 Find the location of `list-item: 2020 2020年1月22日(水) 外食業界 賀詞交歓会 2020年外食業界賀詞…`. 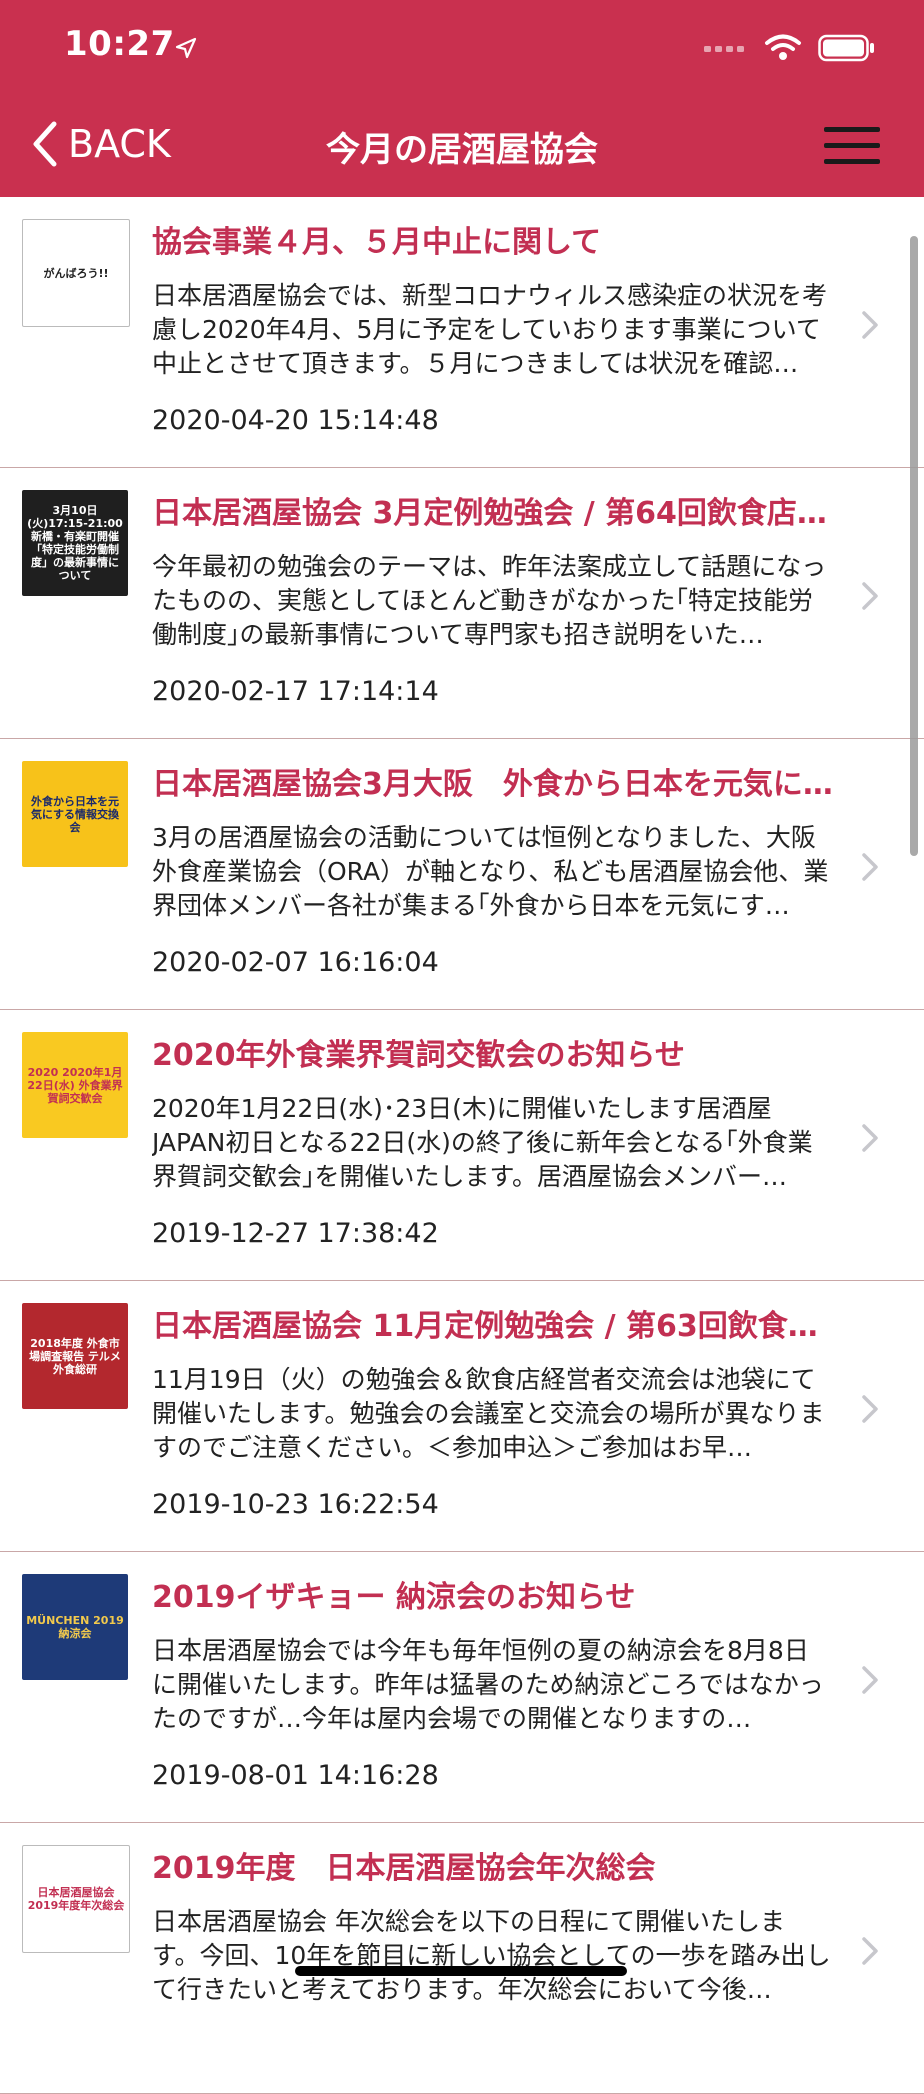

list-item: 2020 2020年1月22日(水) 外食業界 賀詞交歓会 2020年外食業界賀詞… is located at coordinates (462, 1145).